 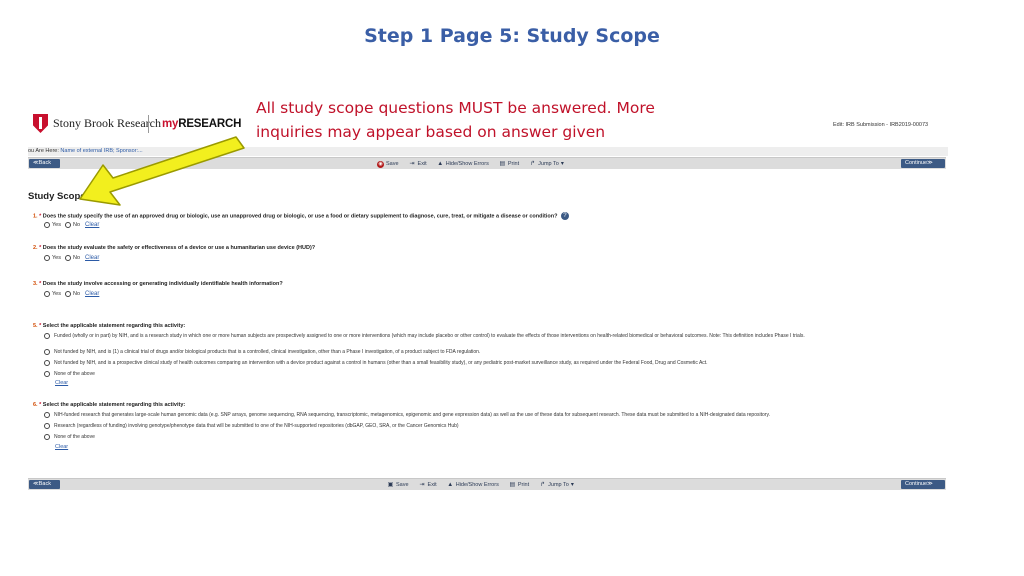 I want to click on edit-submission-label: Edit: IRB Submission - IRB2019-00073, so click(x=881, y=125).